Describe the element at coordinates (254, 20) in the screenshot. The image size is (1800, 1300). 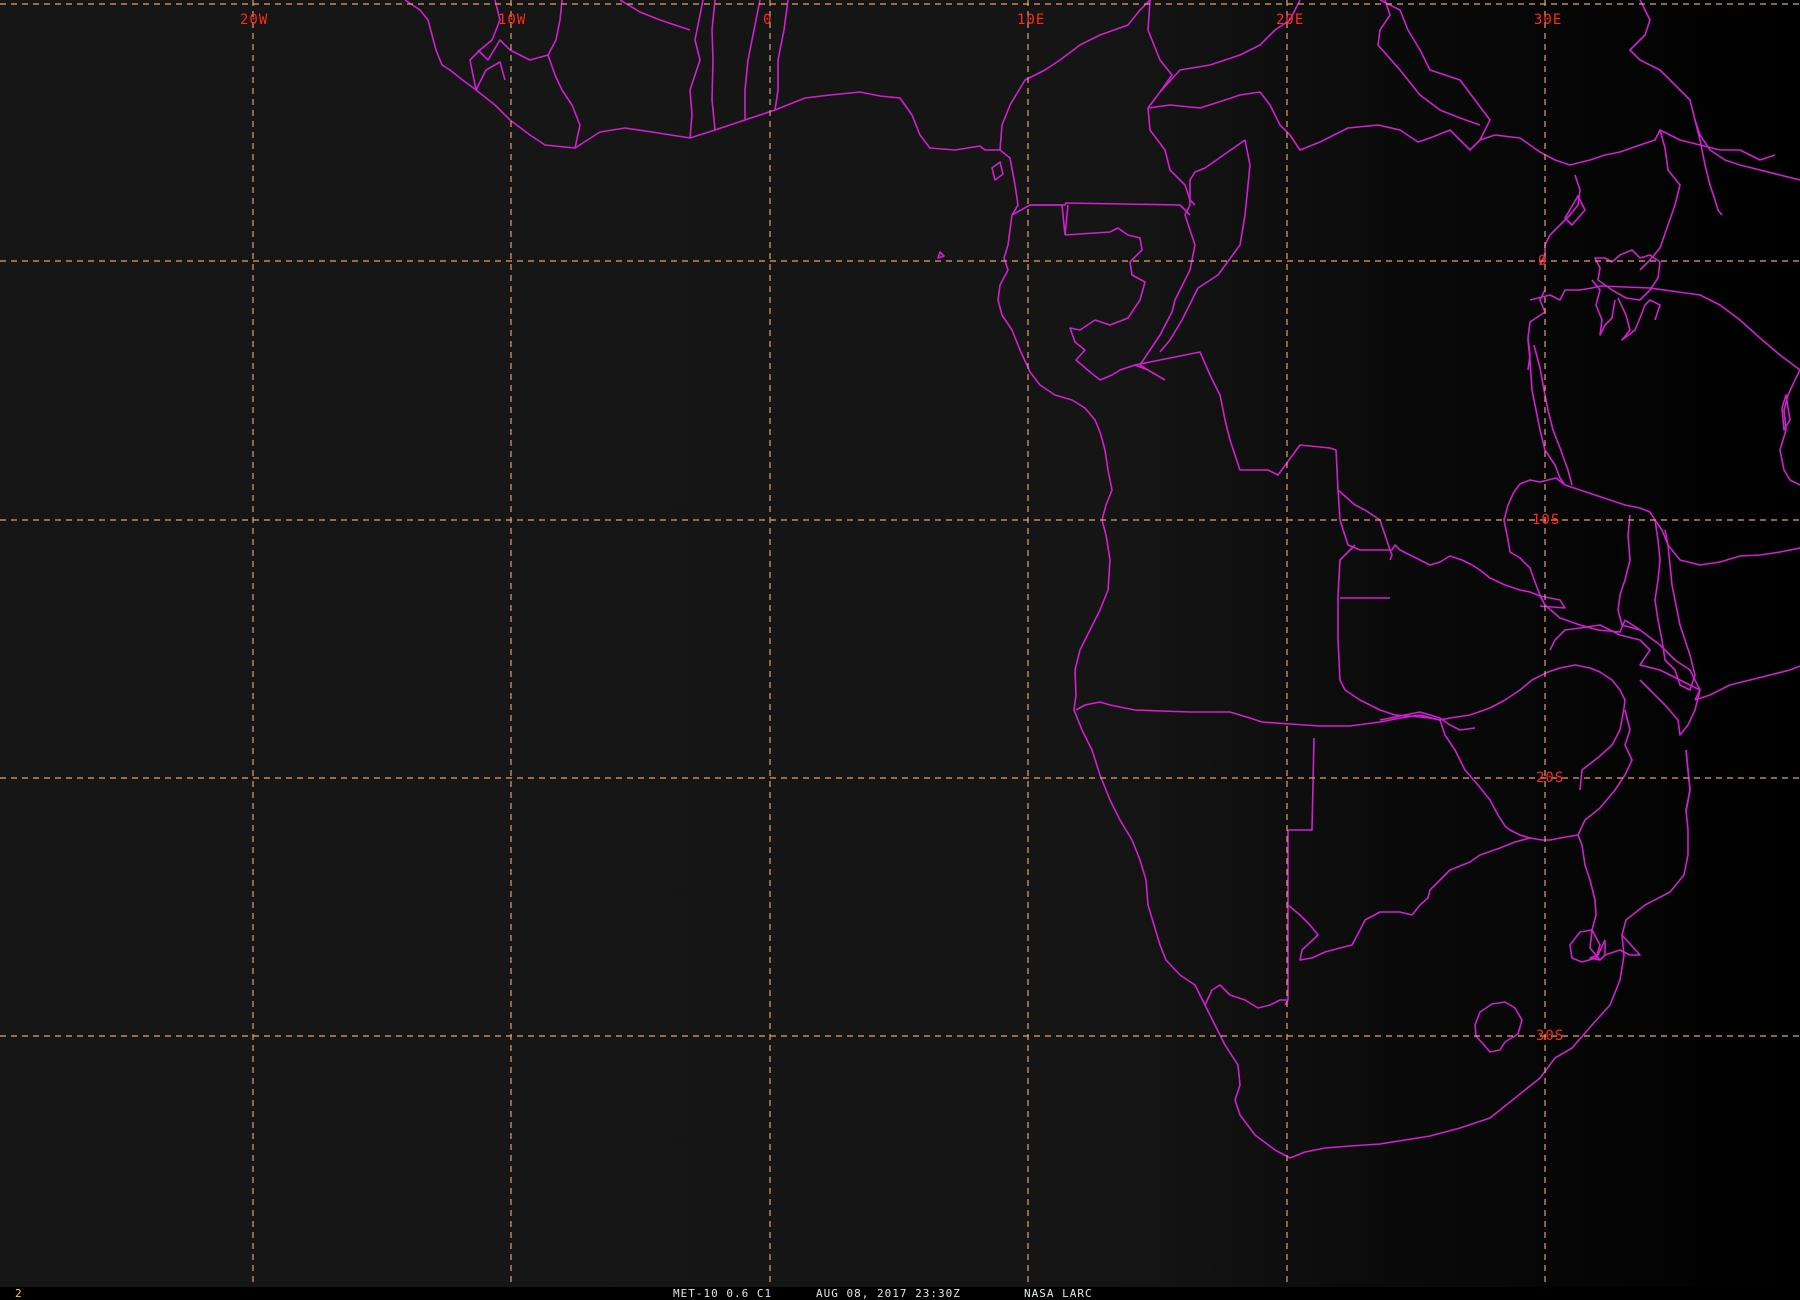
I see `lon-label-20w: 20W` at that location.